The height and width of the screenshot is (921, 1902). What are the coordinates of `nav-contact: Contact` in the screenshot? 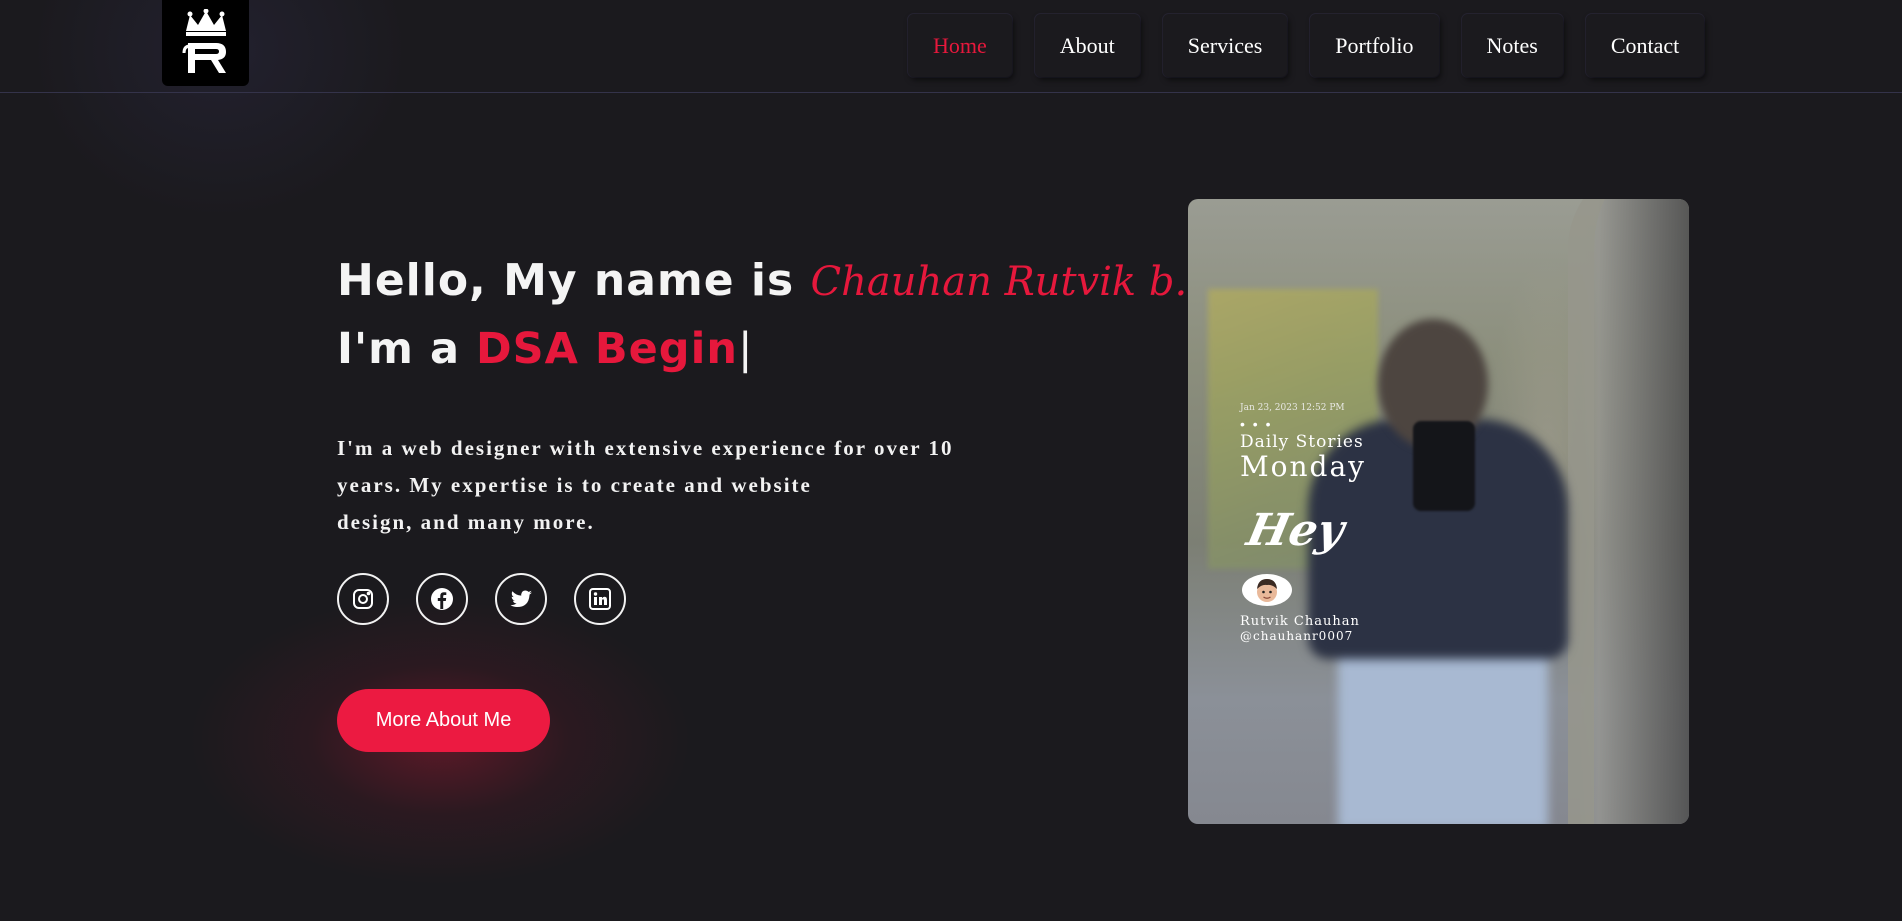 It's located at (1645, 45).